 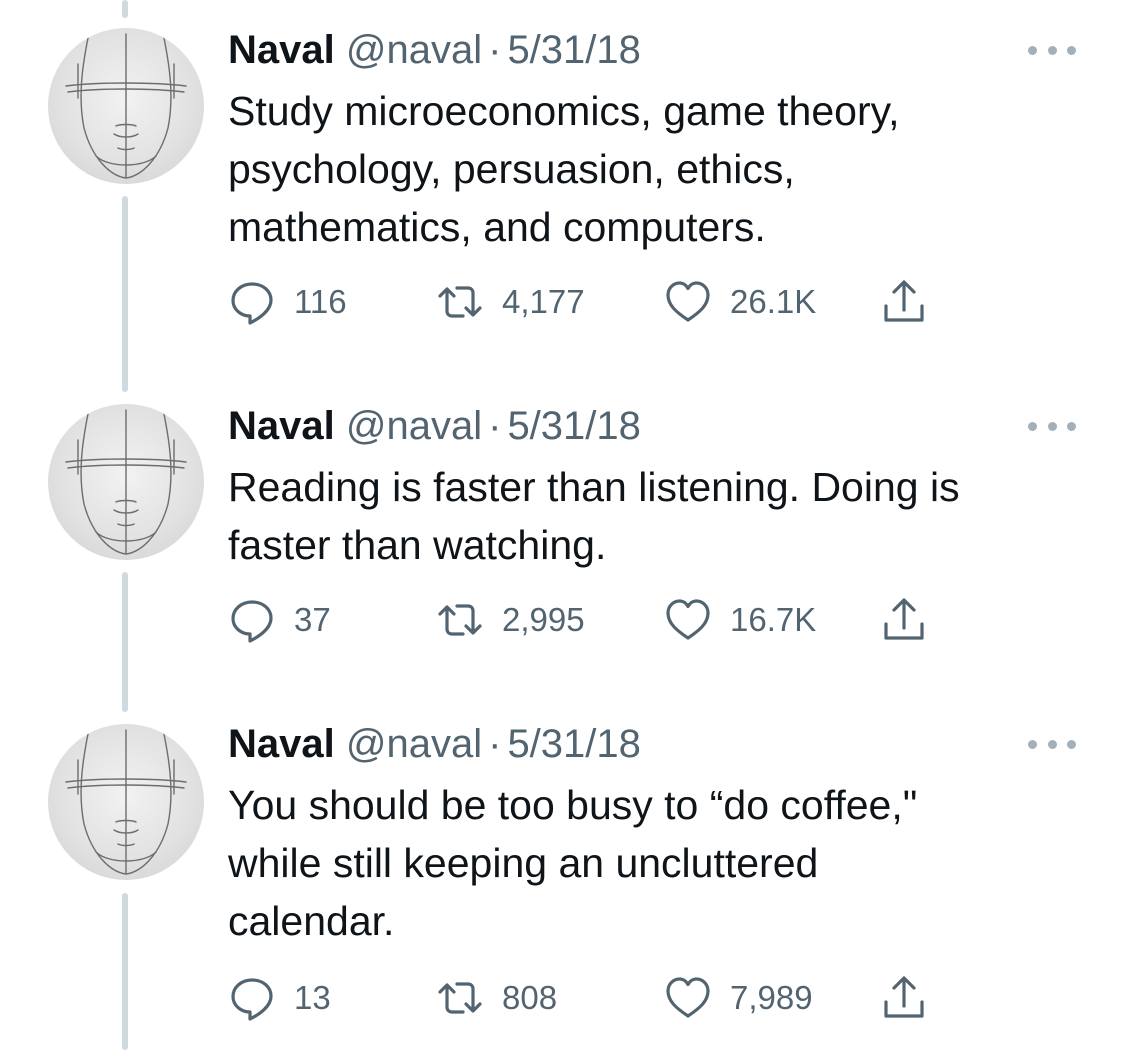 I want to click on tweet-actions: 116 4,177 26.1K, so click(x=588, y=302).